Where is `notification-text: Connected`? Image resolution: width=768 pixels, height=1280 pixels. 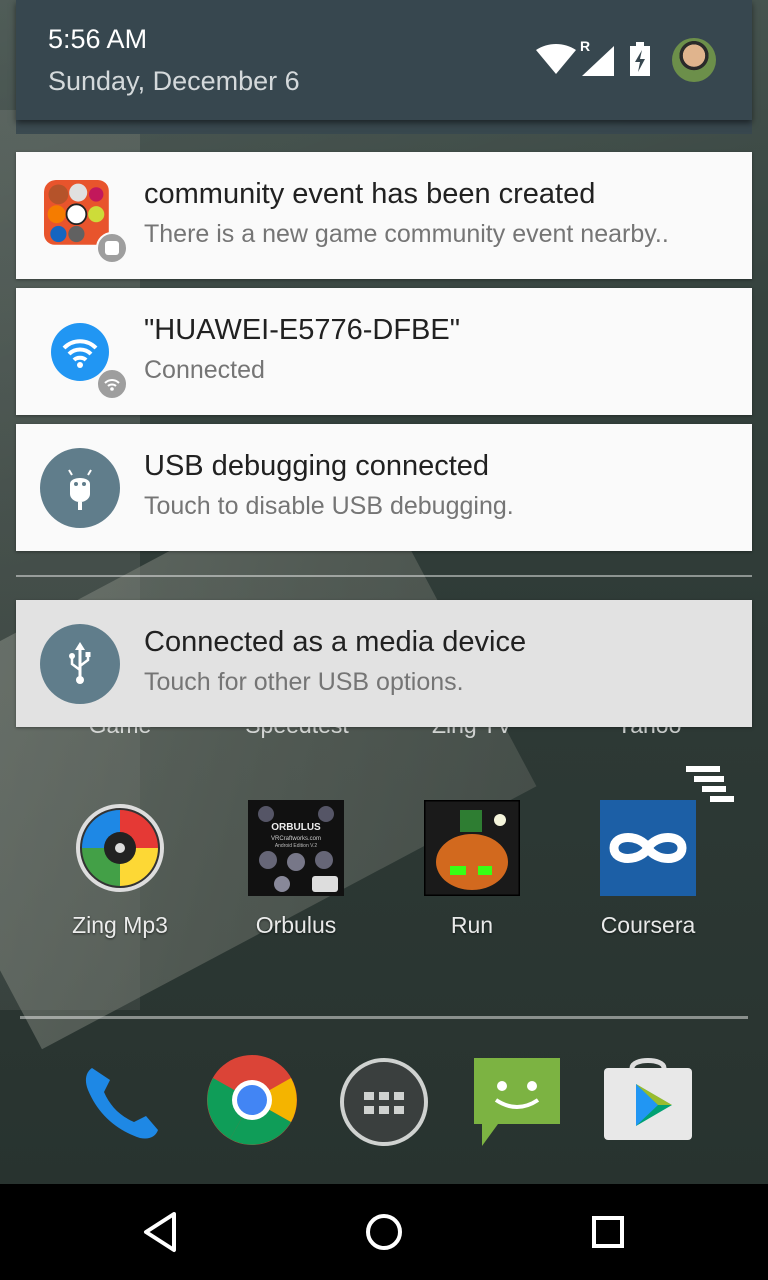 notification-text: Connected is located at coordinates (204, 370).